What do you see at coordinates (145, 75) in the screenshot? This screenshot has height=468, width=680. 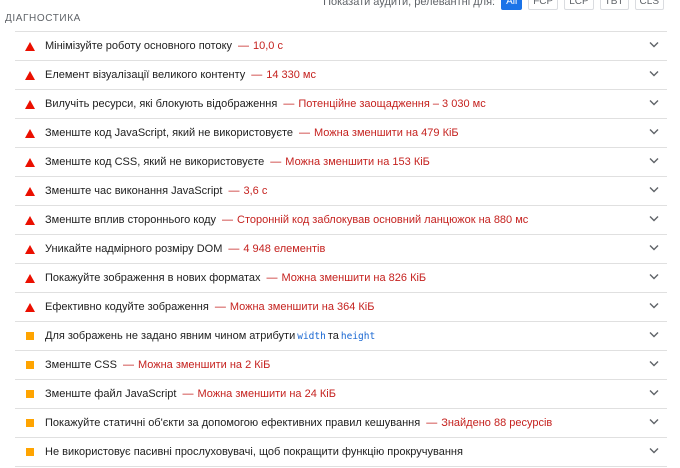 I see `audit-title: Елемент візуалізації великого контенту` at bounding box center [145, 75].